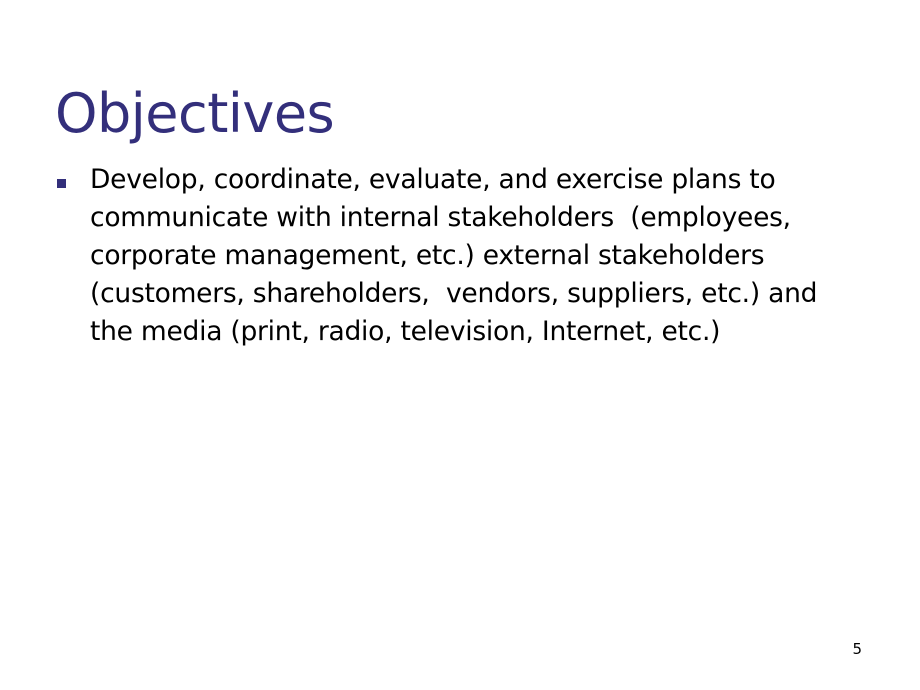  I want to click on page-number: 5, so click(857, 649).